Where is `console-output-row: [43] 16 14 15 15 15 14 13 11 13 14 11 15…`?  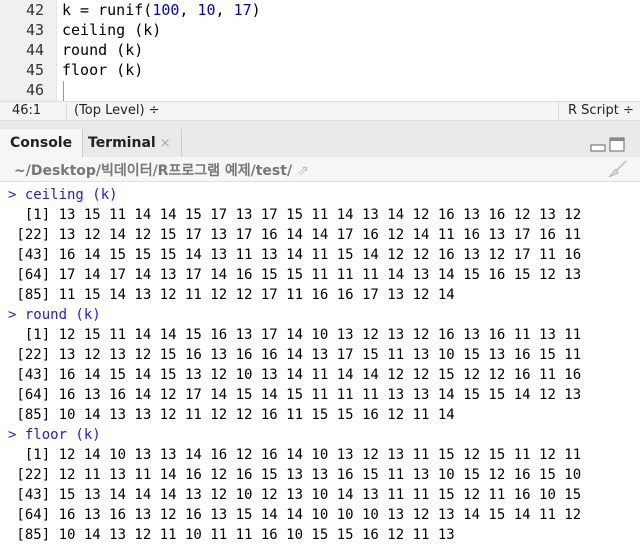
console-output-row: [43] 16 14 15 15 15 14 13 11 13 14 11 15… is located at coordinates (295, 255).